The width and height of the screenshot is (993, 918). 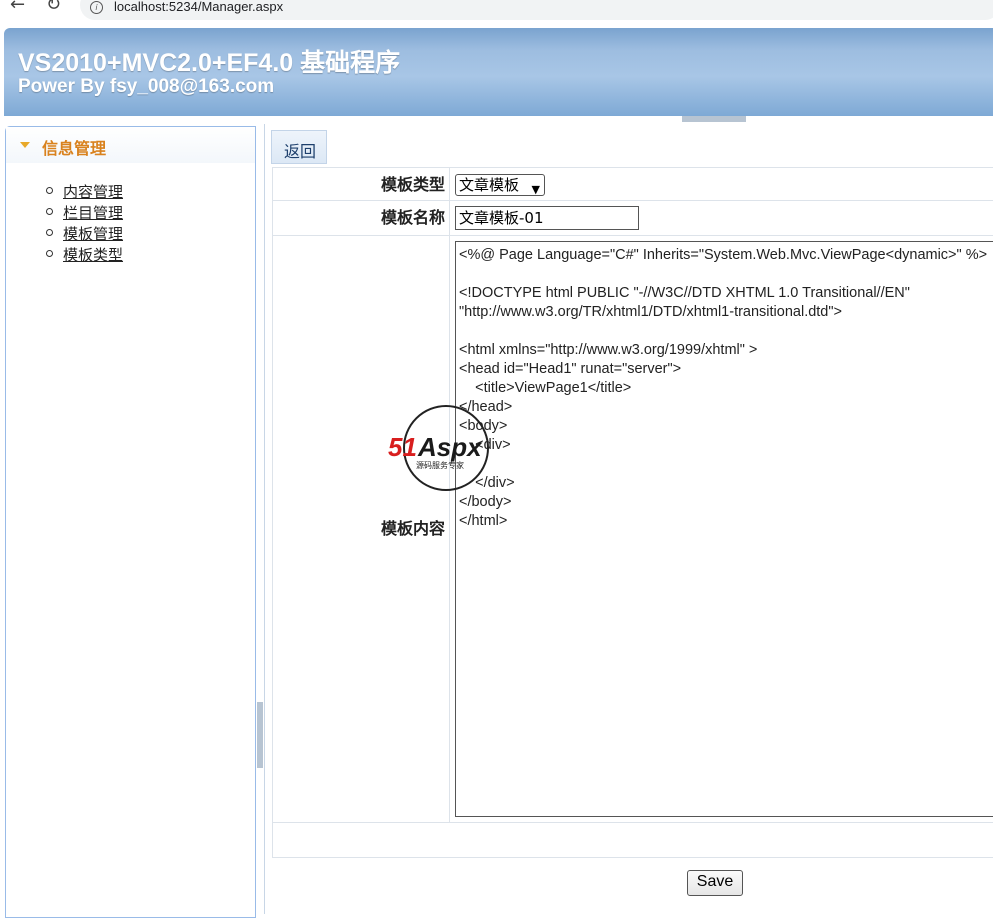 I want to click on sidebar-link-columns: 栏目管理, so click(x=93, y=213).